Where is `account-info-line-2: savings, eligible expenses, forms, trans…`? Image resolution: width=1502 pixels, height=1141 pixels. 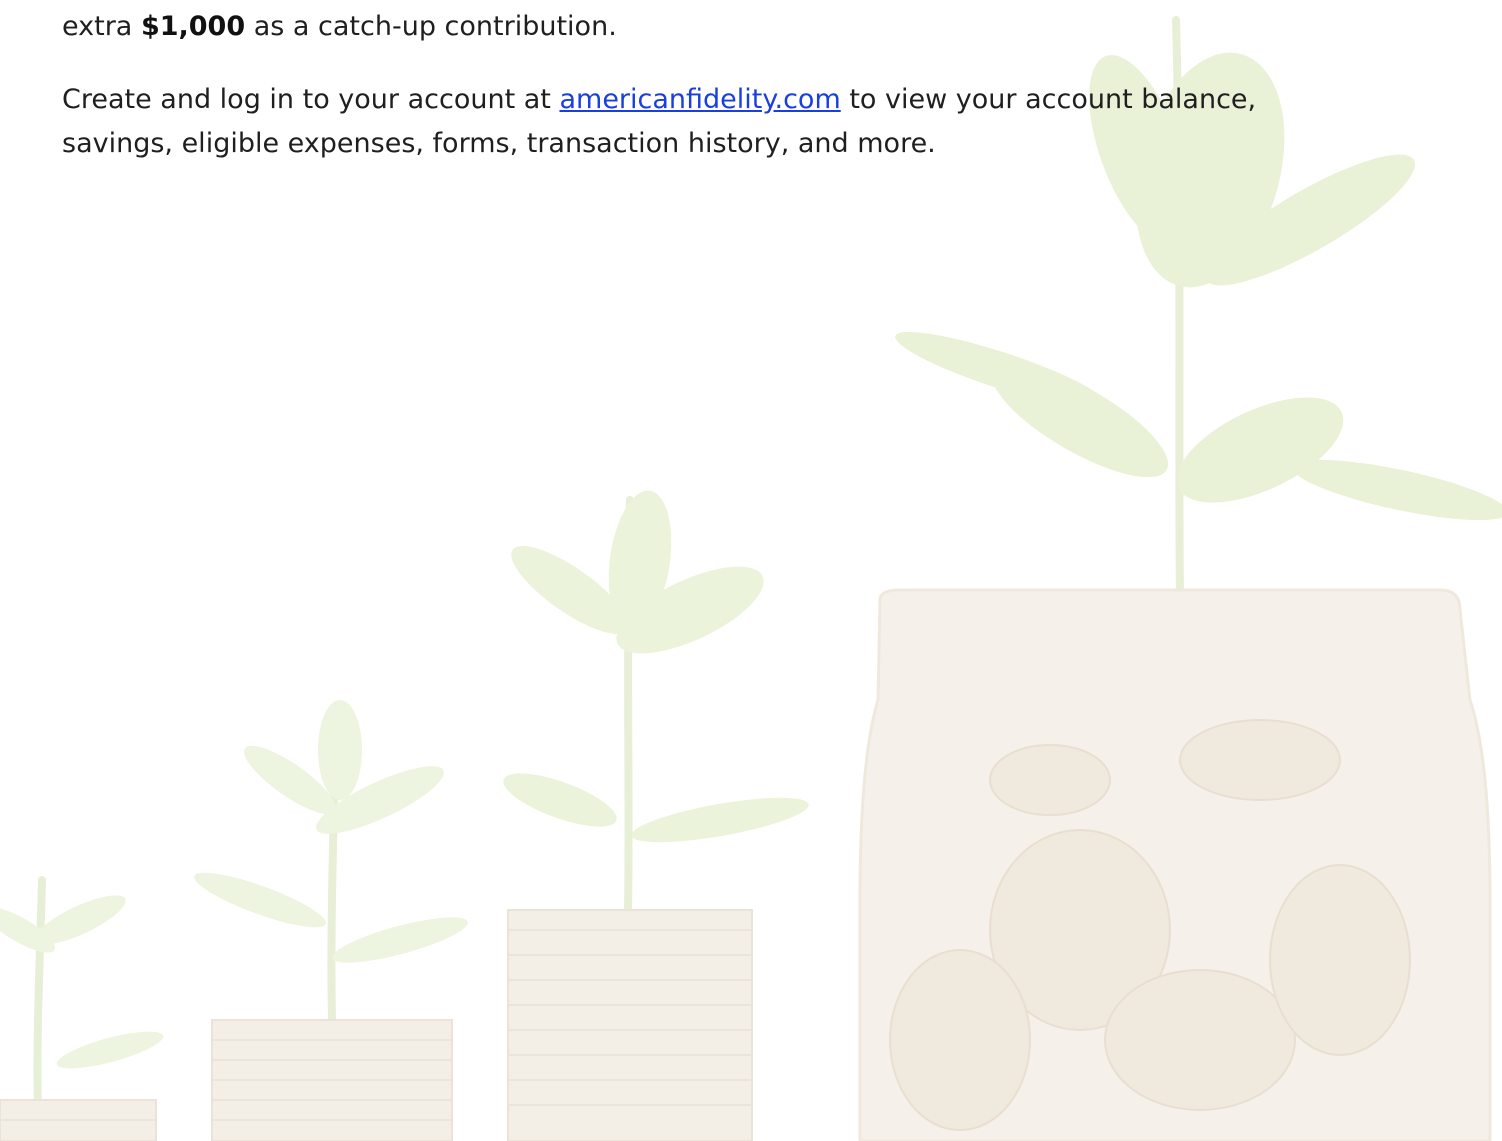
account-info-line-2: savings, eligible expenses, forms, trans… is located at coordinates (499, 143).